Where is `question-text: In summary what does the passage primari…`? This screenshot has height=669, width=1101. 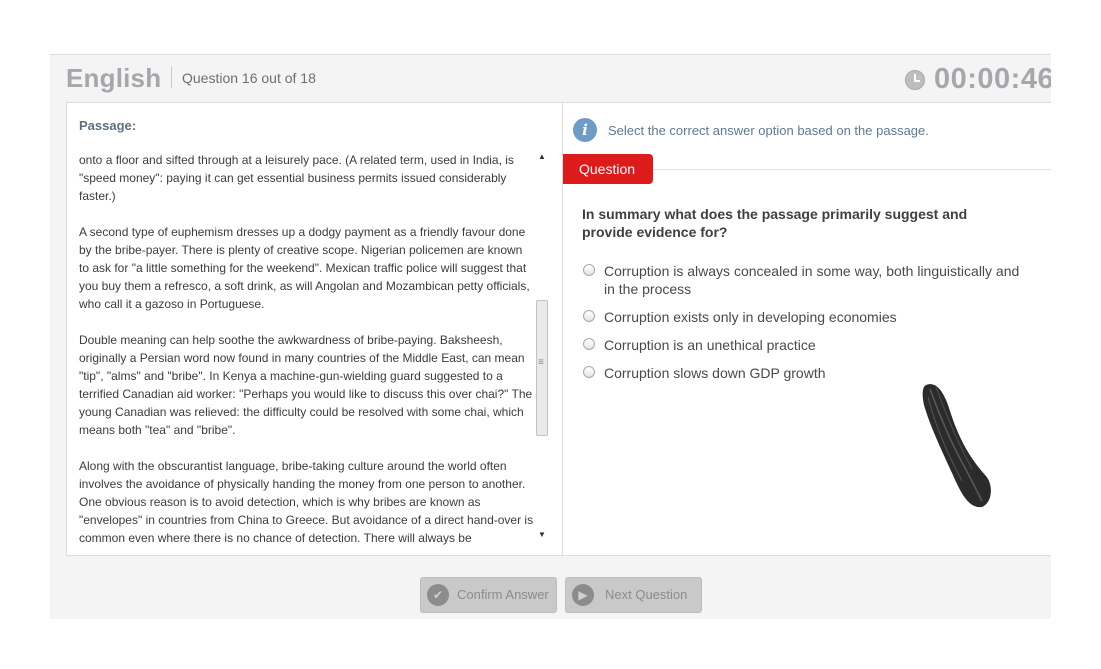
question-text: In summary what does the passage primari… is located at coordinates (775, 223).